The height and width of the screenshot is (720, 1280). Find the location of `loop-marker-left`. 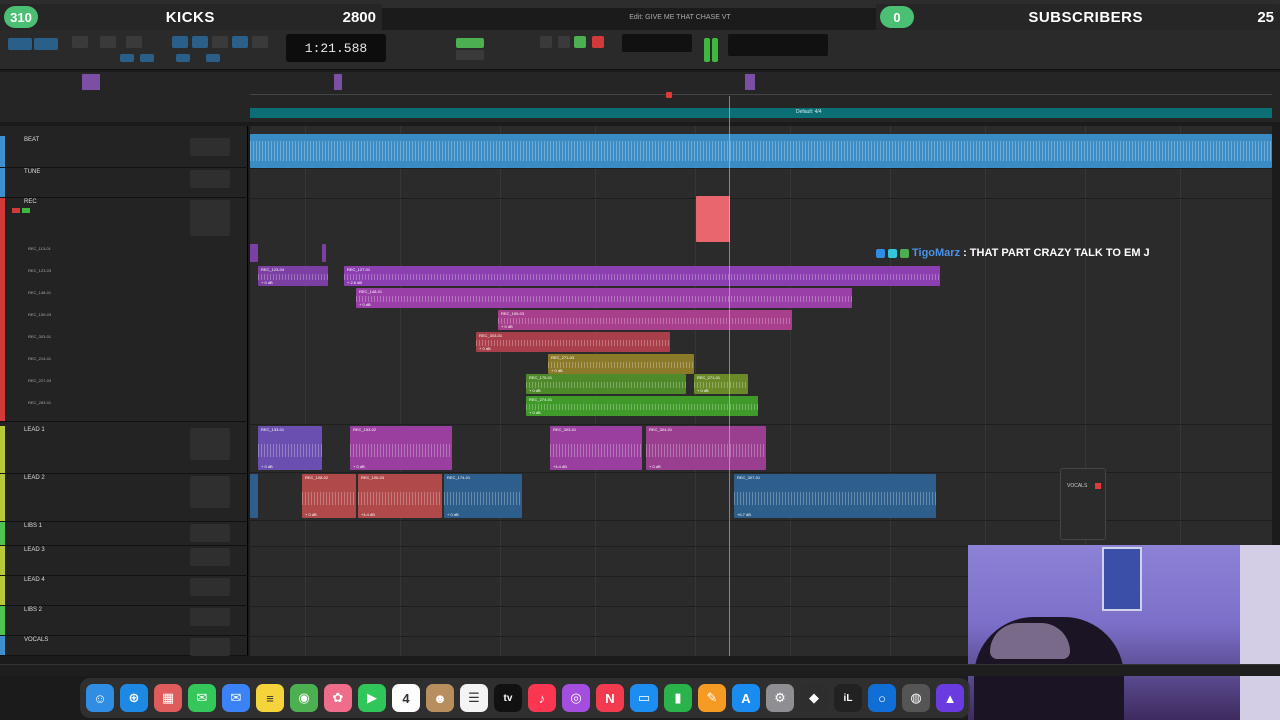

loop-marker-left is located at coordinates (91, 82).